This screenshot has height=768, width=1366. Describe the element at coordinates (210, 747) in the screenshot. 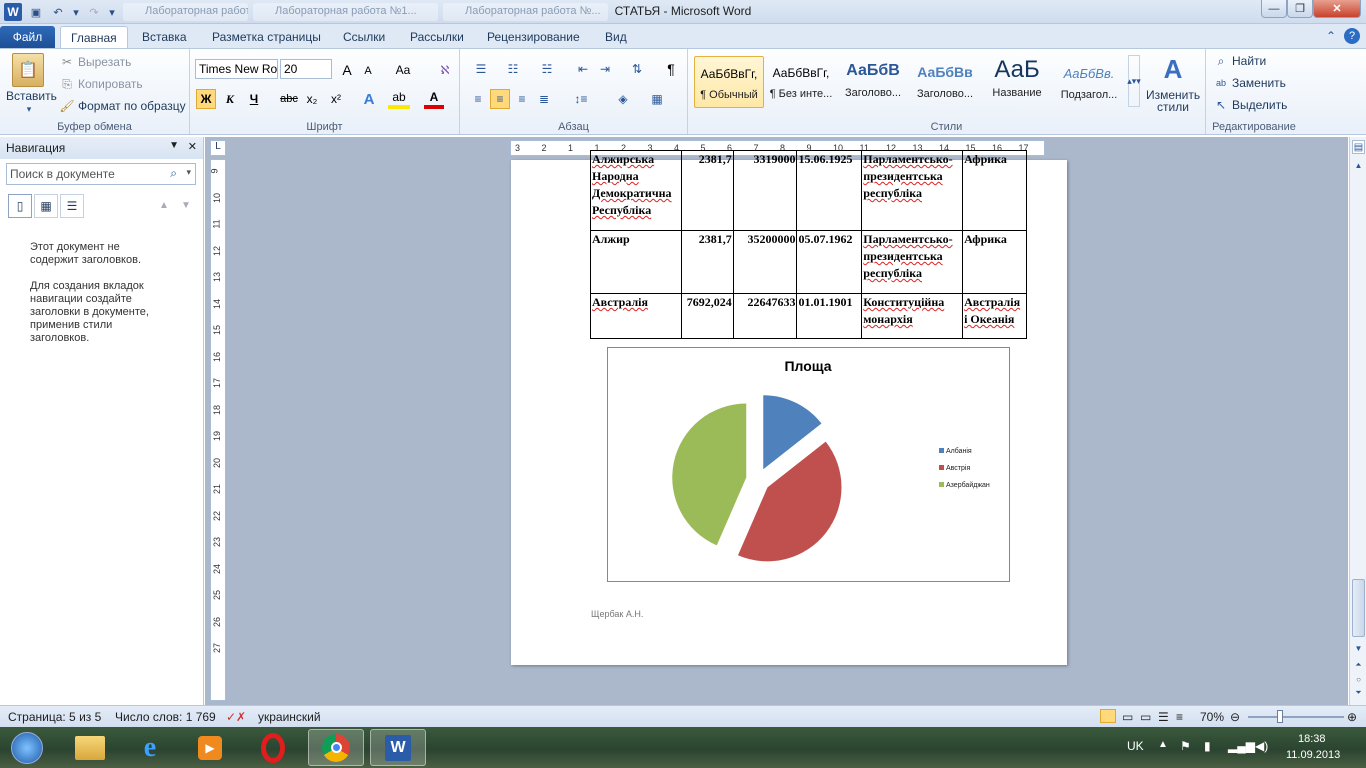

I see `media-player-taskbar-icon: ▶` at that location.